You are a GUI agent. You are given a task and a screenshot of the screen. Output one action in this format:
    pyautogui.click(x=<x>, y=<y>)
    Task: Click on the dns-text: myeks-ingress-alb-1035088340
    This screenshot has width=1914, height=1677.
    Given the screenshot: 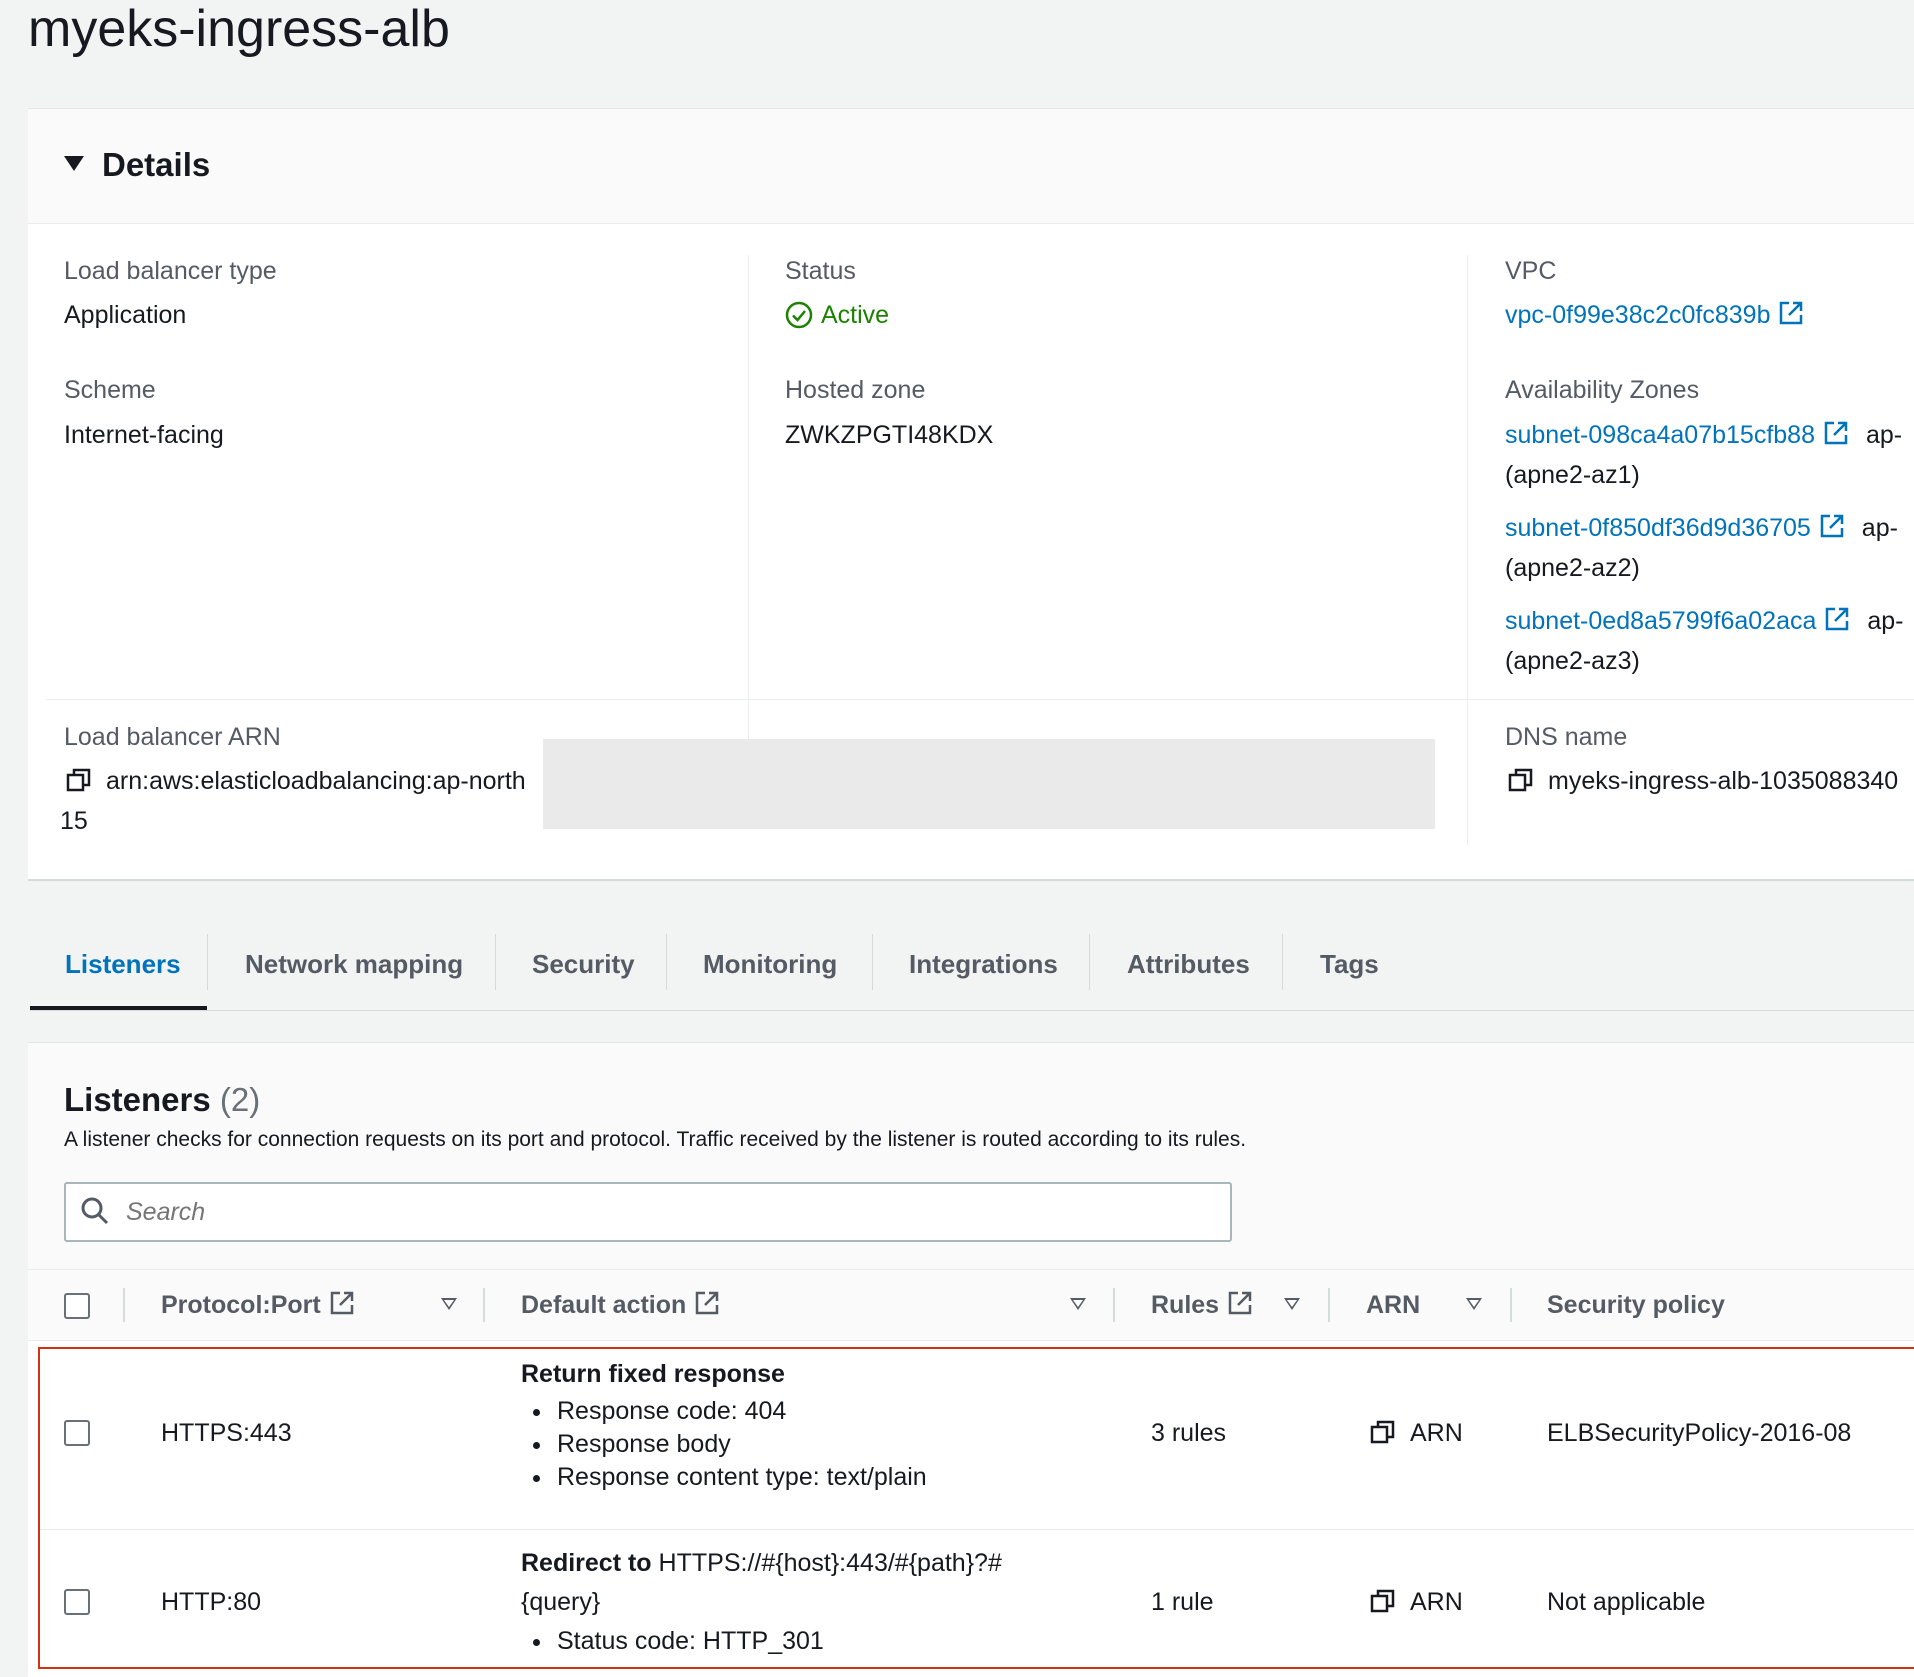 What is the action you would take?
    pyautogui.click(x=1723, y=781)
    